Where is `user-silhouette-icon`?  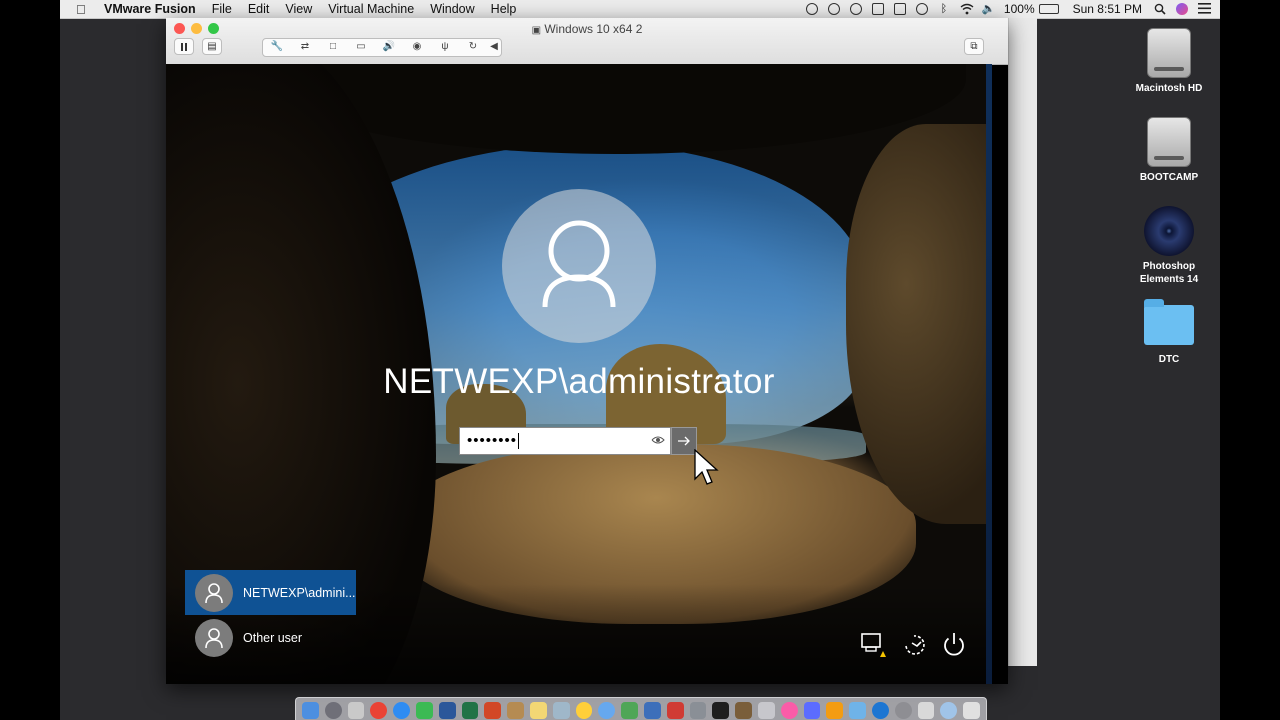 user-silhouette-icon is located at coordinates (579, 264).